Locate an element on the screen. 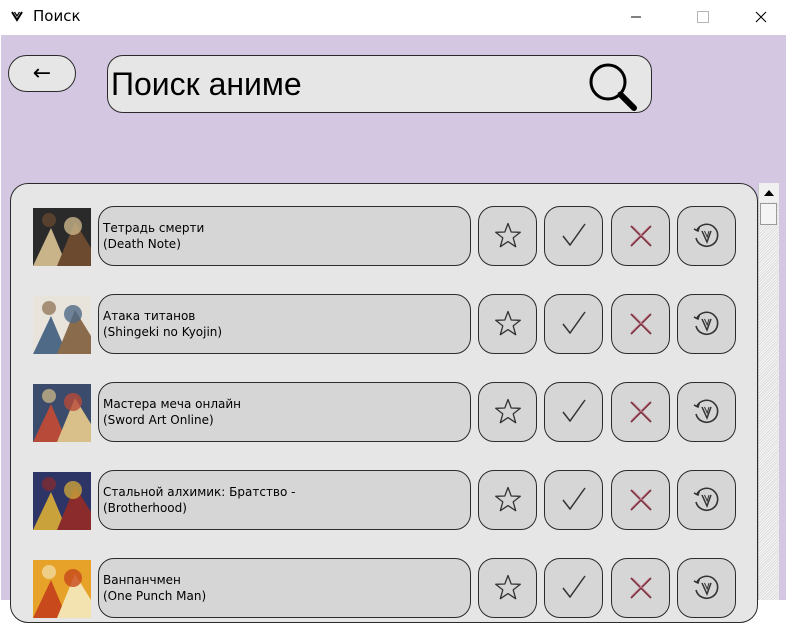  anime-title-button: Ванпанчмен (One Punch Man) is located at coordinates (284, 588).